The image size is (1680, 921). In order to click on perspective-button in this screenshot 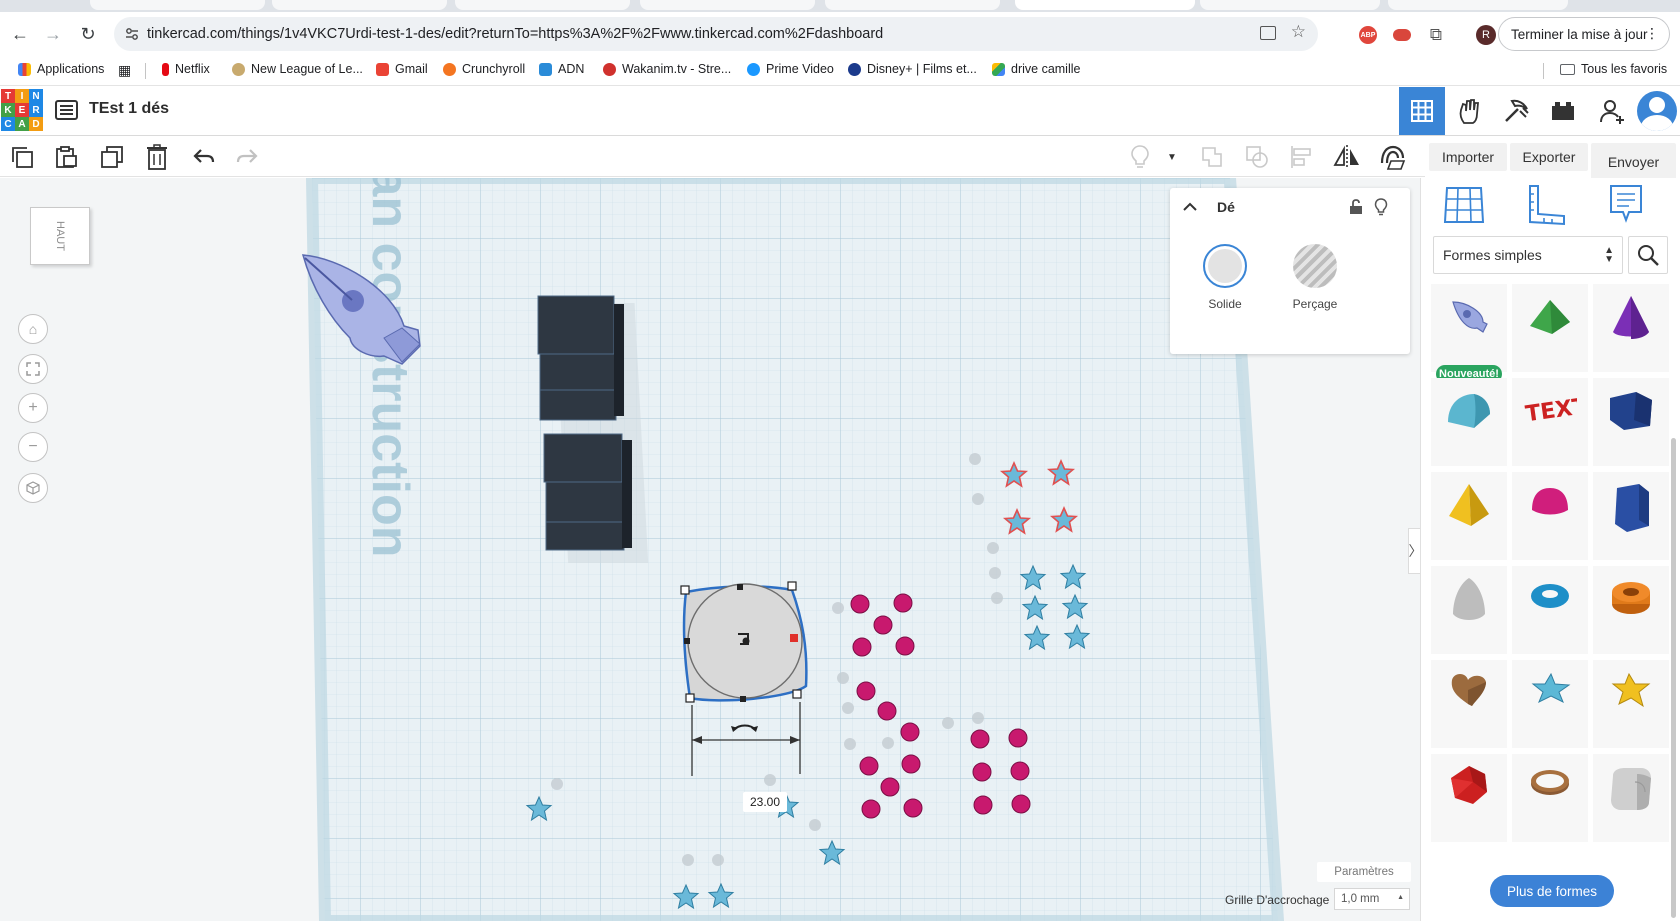, I will do `click(33, 488)`.